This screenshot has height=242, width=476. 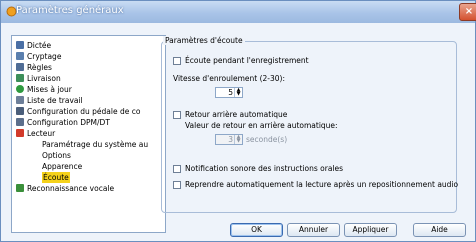 What do you see at coordinates (236, 114) in the screenshot?
I see `auto-rewind-label: Retour arrière automatique` at bounding box center [236, 114].